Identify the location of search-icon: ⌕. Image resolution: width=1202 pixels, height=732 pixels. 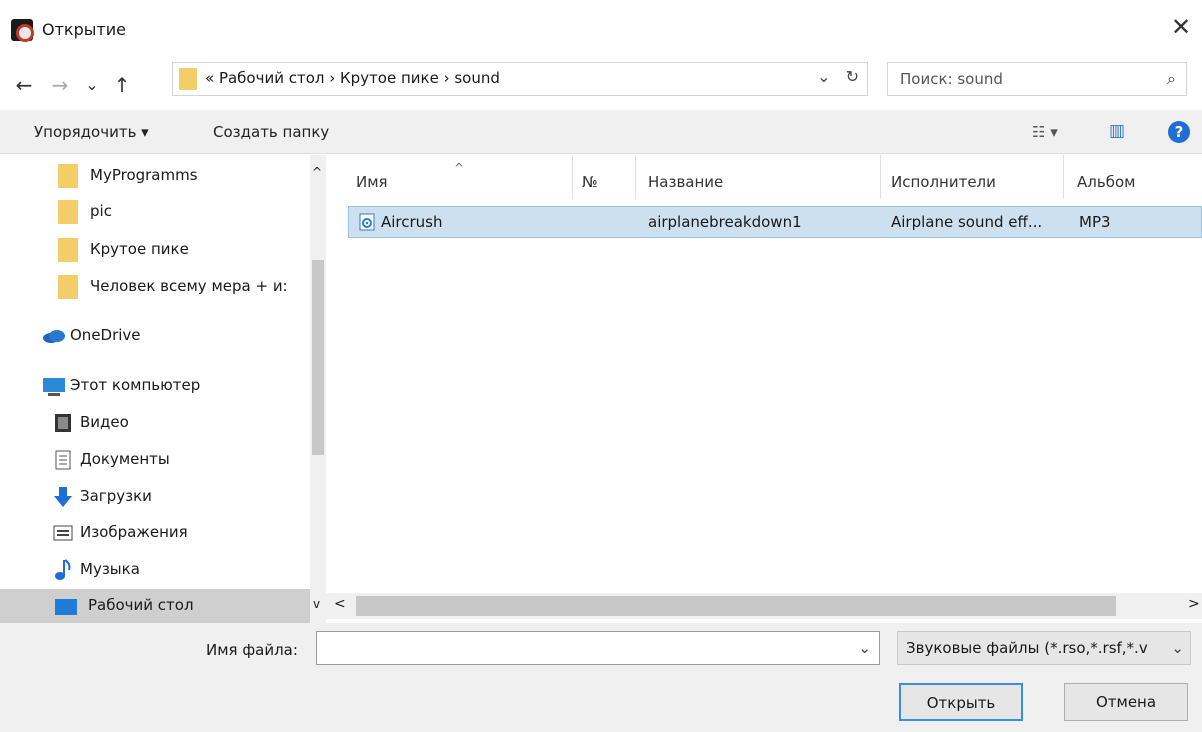
(1171, 79).